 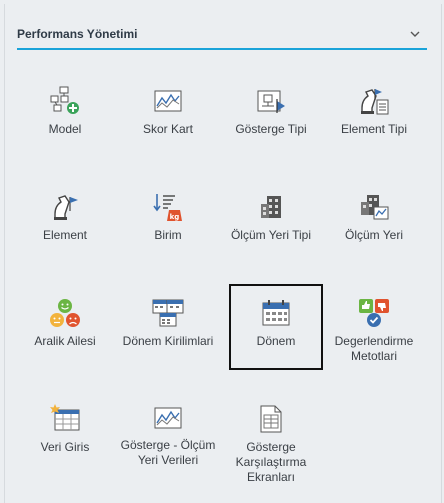 I want to click on tile-aralik-ailesi: Aralik Ailesi, so click(x=65, y=319).